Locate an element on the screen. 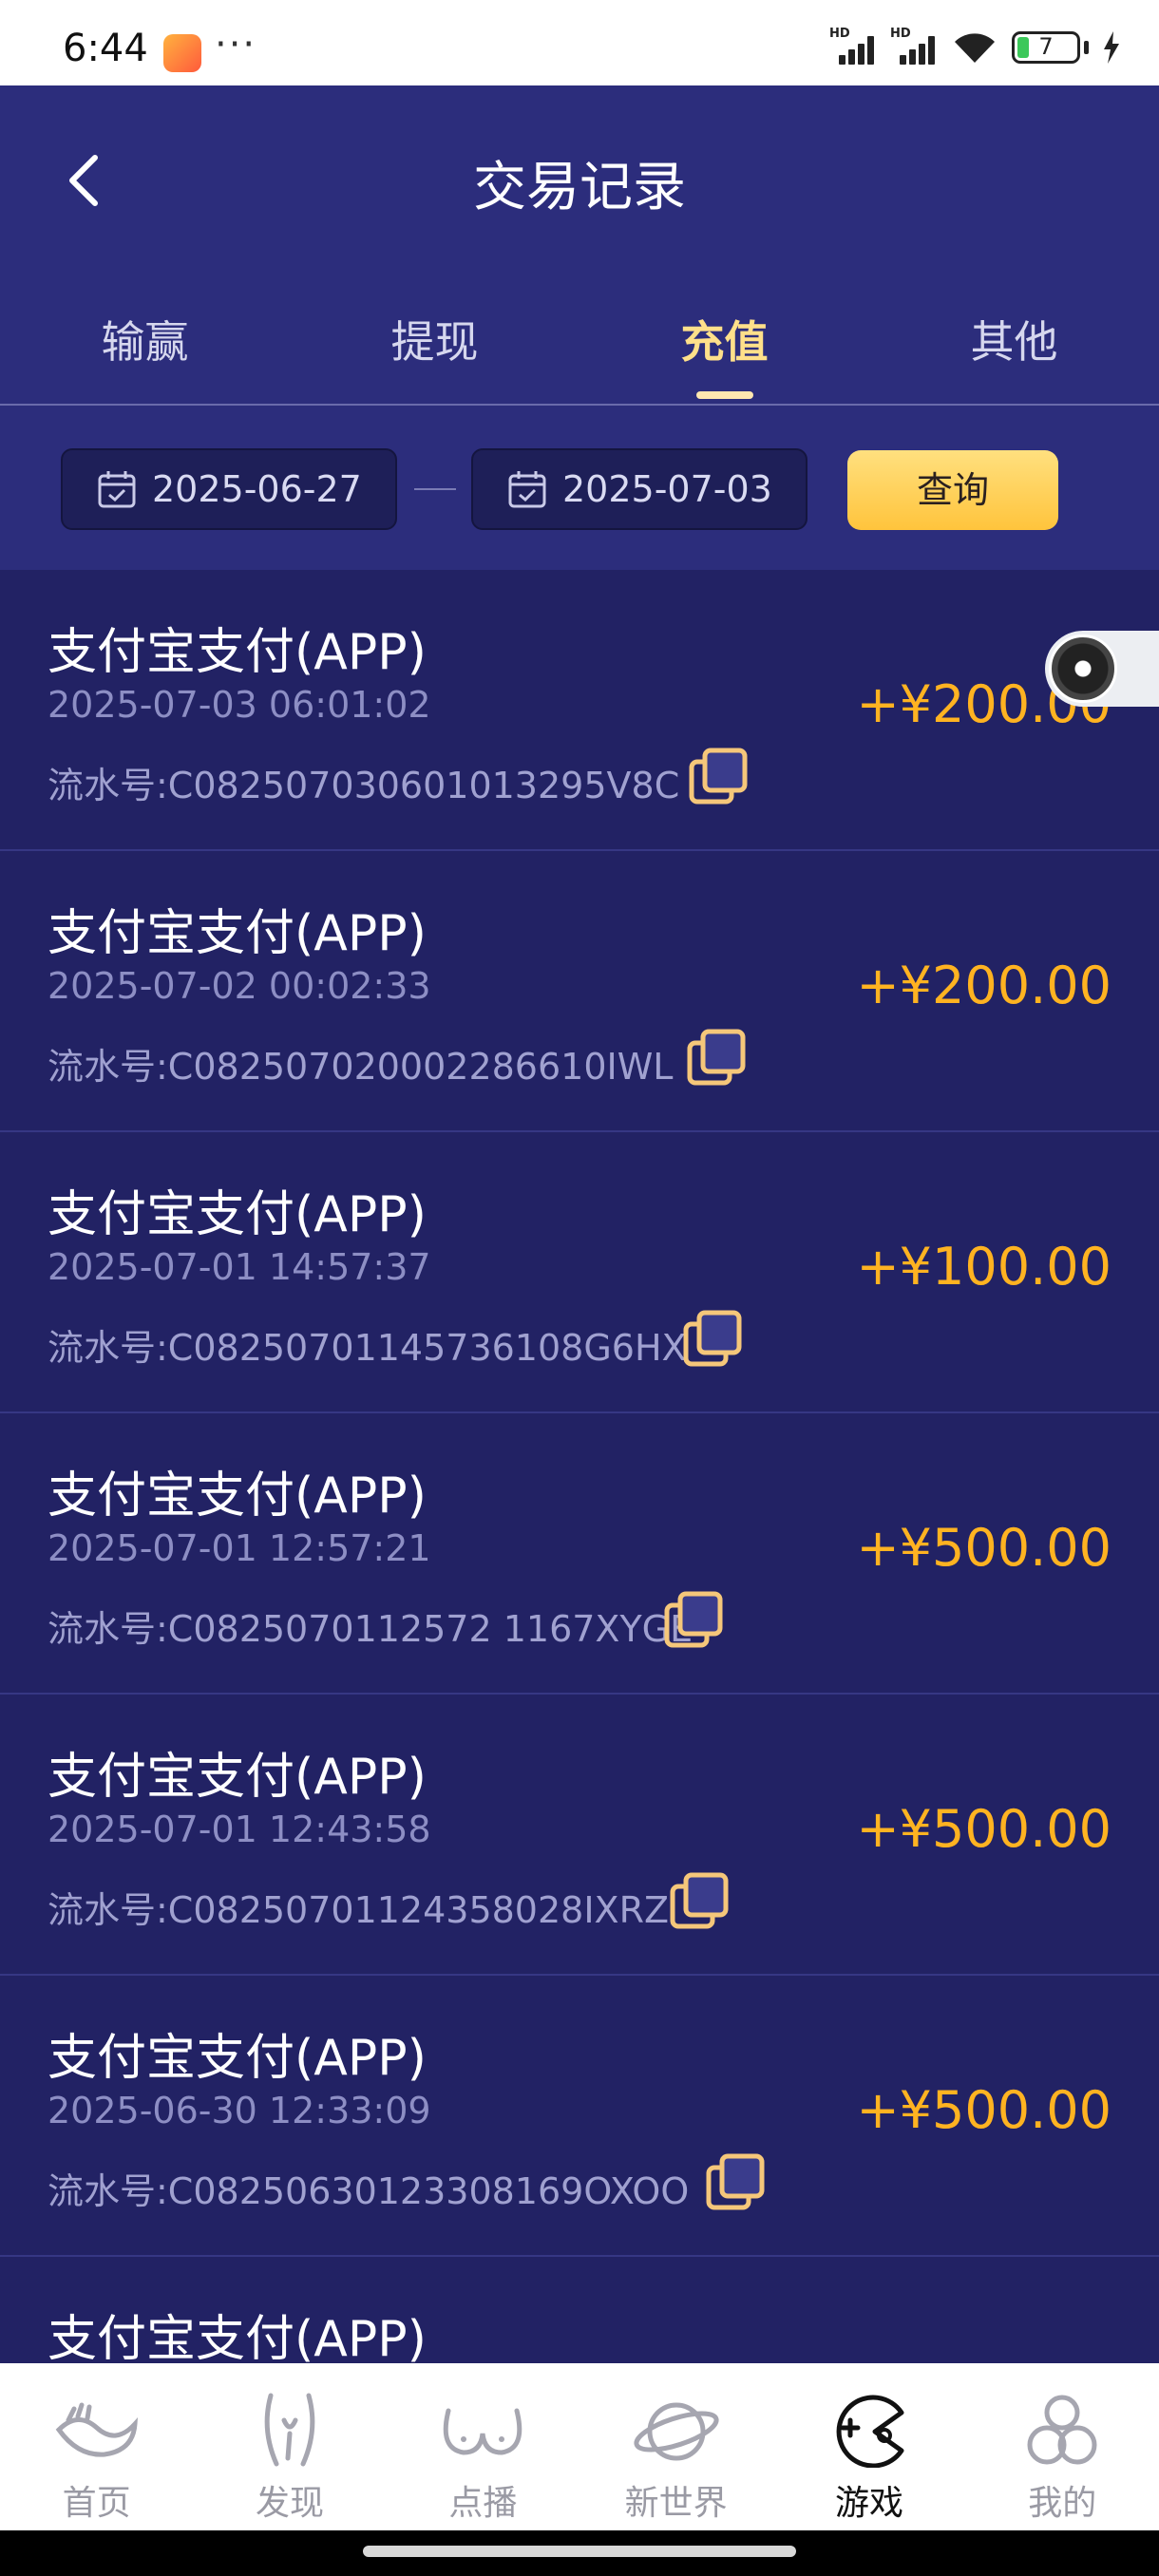 The image size is (1159, 2576). nav-label: 游戏 is located at coordinates (868, 2503).